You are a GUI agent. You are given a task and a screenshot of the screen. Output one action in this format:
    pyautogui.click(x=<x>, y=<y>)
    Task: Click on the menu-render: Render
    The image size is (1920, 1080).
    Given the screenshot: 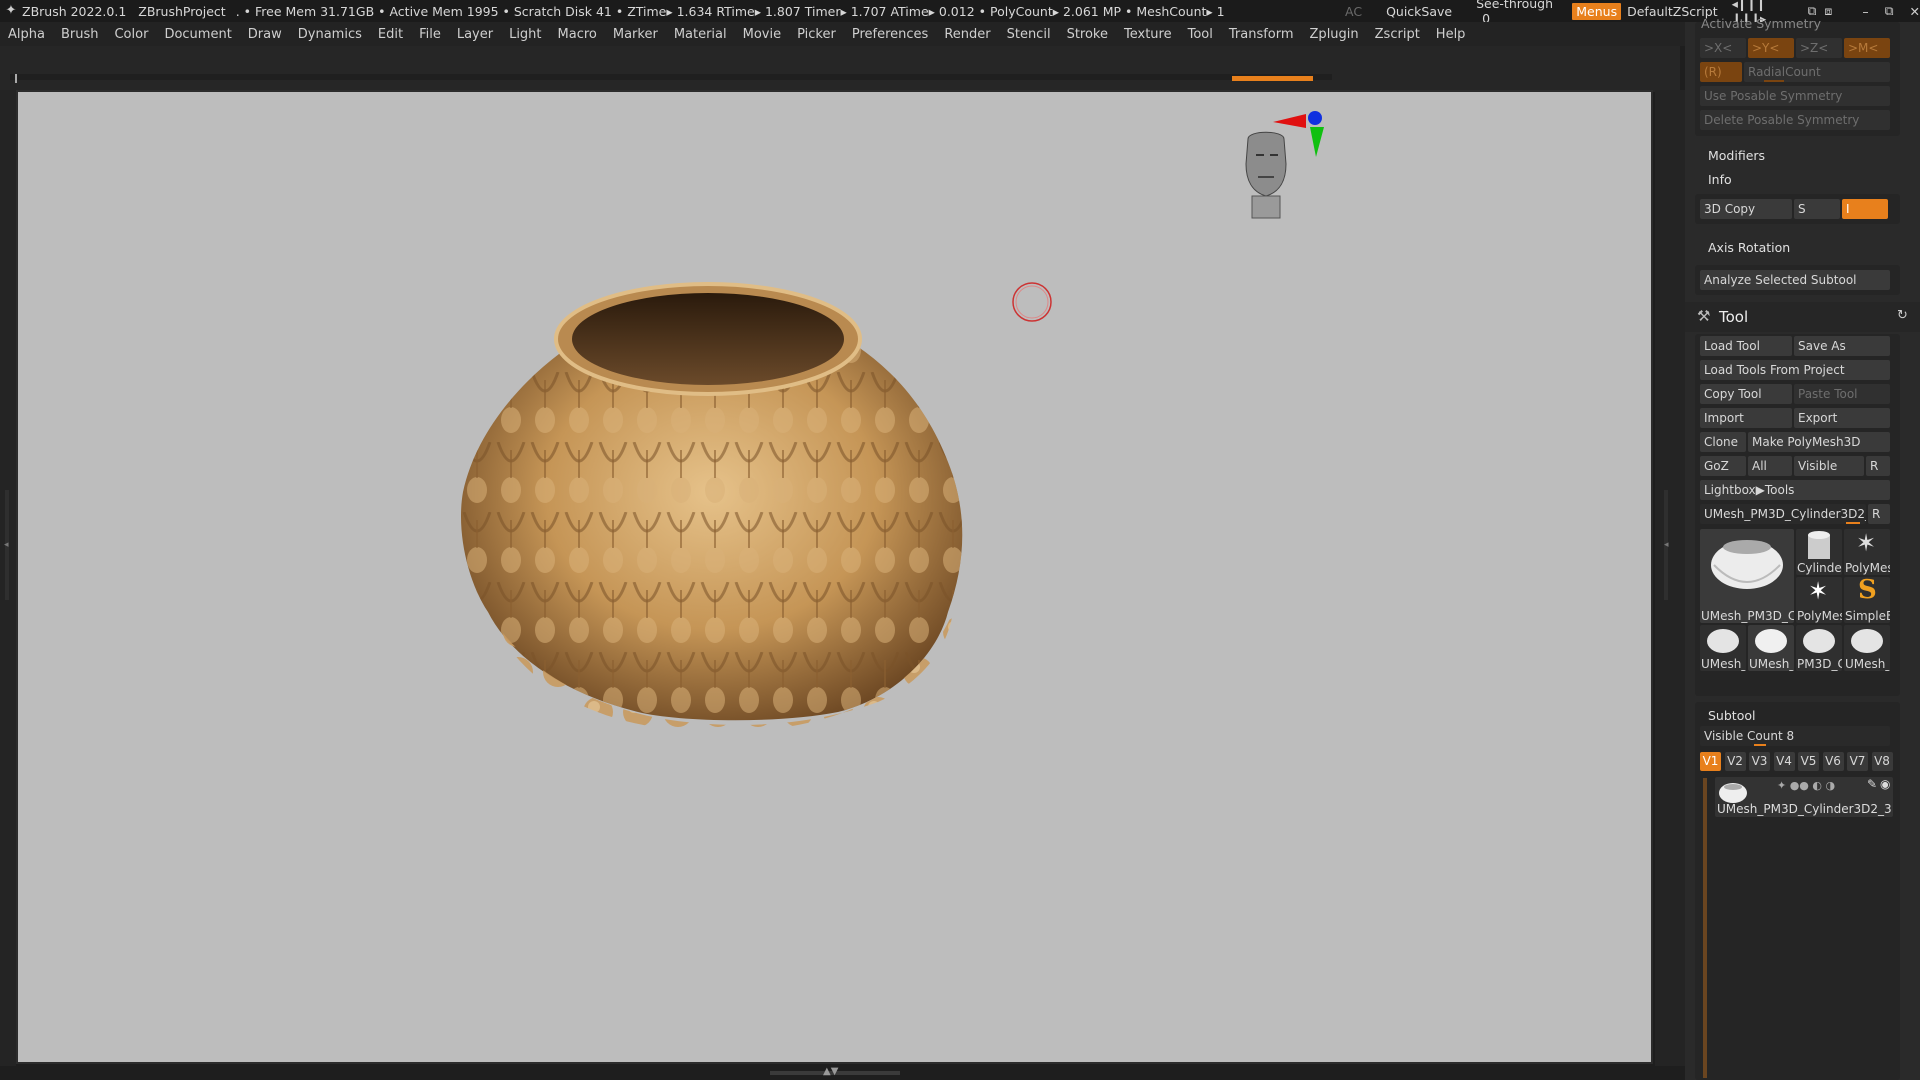 What is the action you would take?
    pyautogui.click(x=967, y=34)
    